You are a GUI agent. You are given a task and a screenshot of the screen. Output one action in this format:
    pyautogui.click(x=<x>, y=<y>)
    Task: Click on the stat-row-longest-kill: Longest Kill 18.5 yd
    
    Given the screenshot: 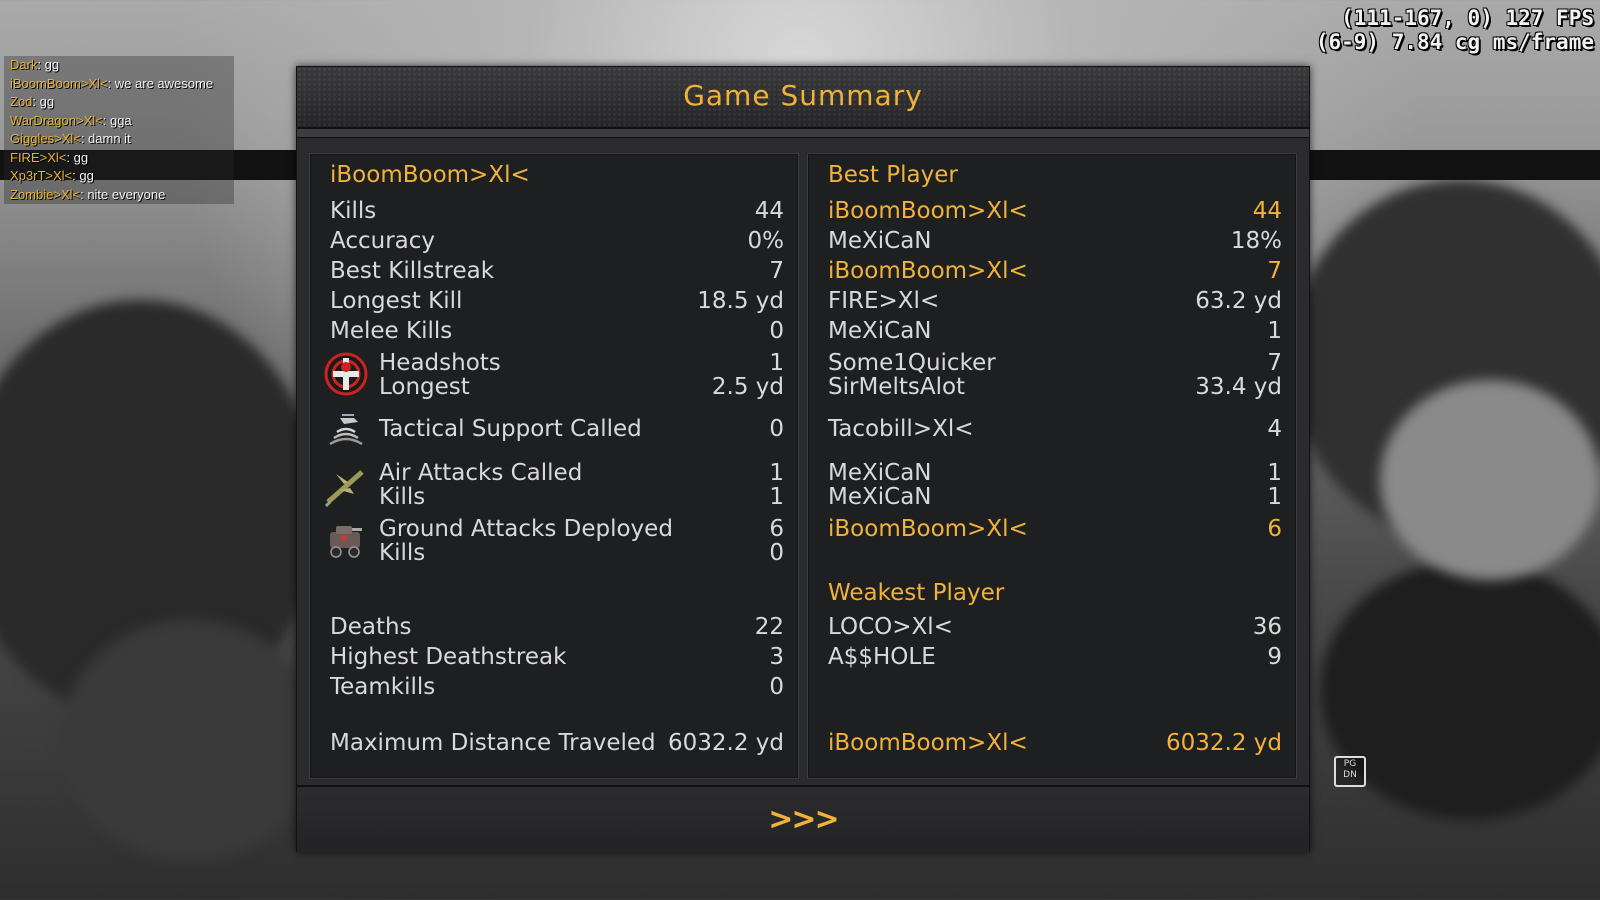 What is the action you would take?
    pyautogui.click(x=557, y=303)
    